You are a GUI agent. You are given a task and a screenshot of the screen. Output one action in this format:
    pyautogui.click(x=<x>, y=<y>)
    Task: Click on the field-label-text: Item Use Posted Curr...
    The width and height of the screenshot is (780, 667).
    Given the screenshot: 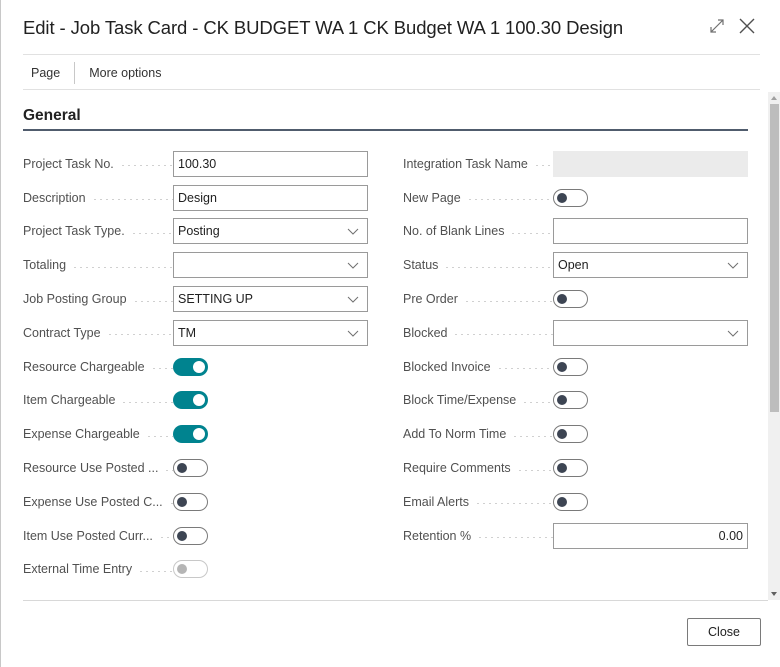 What is the action you would take?
    pyautogui.click(x=88, y=535)
    